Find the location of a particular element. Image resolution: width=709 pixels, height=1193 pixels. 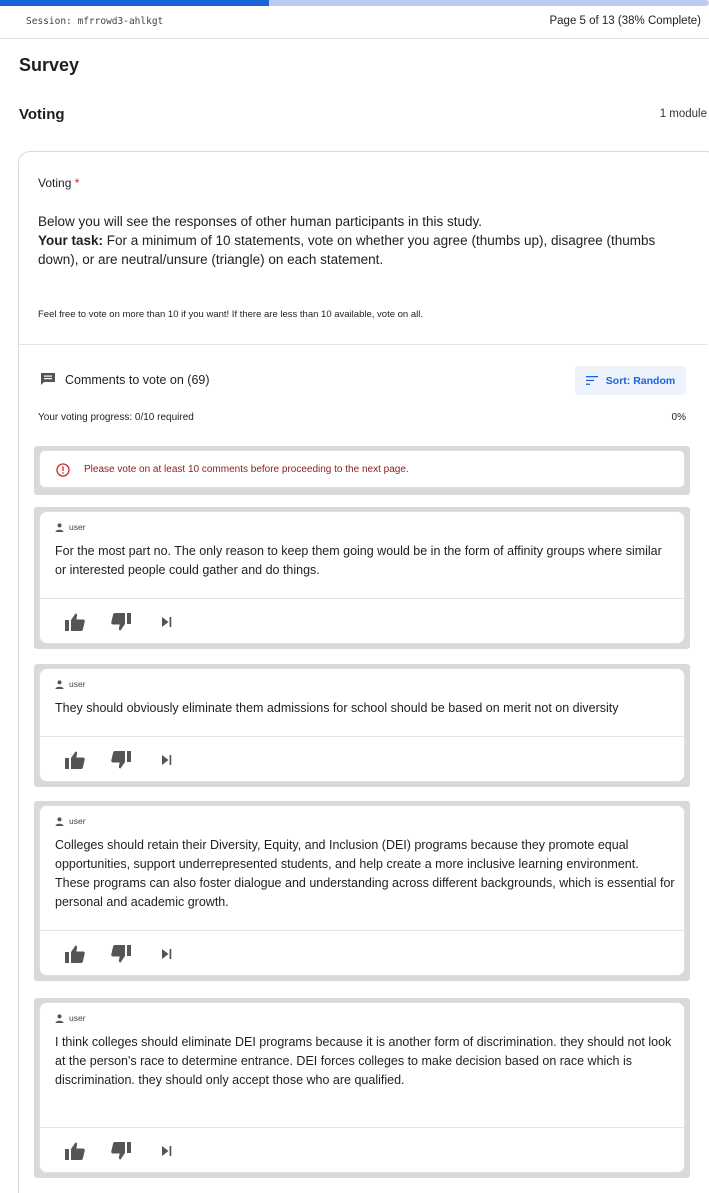

comments-heading: Comments to vote on (69) is located at coordinates (137, 380).